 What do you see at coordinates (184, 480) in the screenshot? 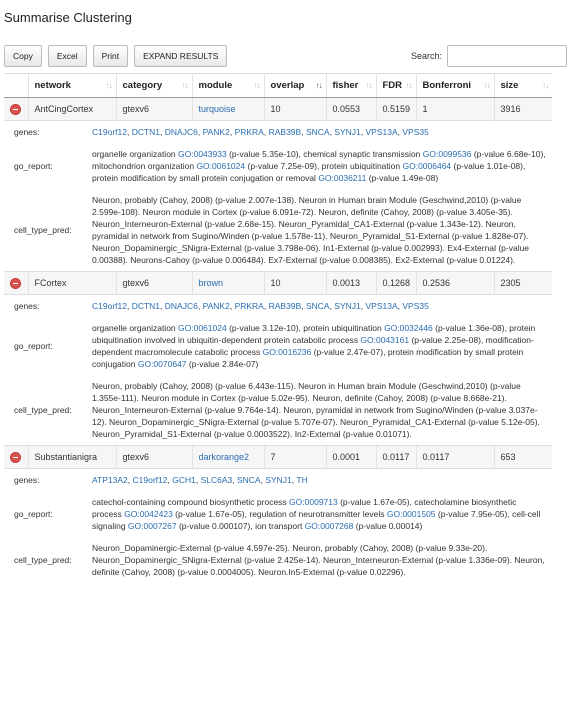
I see `gene-link: GCH1` at bounding box center [184, 480].